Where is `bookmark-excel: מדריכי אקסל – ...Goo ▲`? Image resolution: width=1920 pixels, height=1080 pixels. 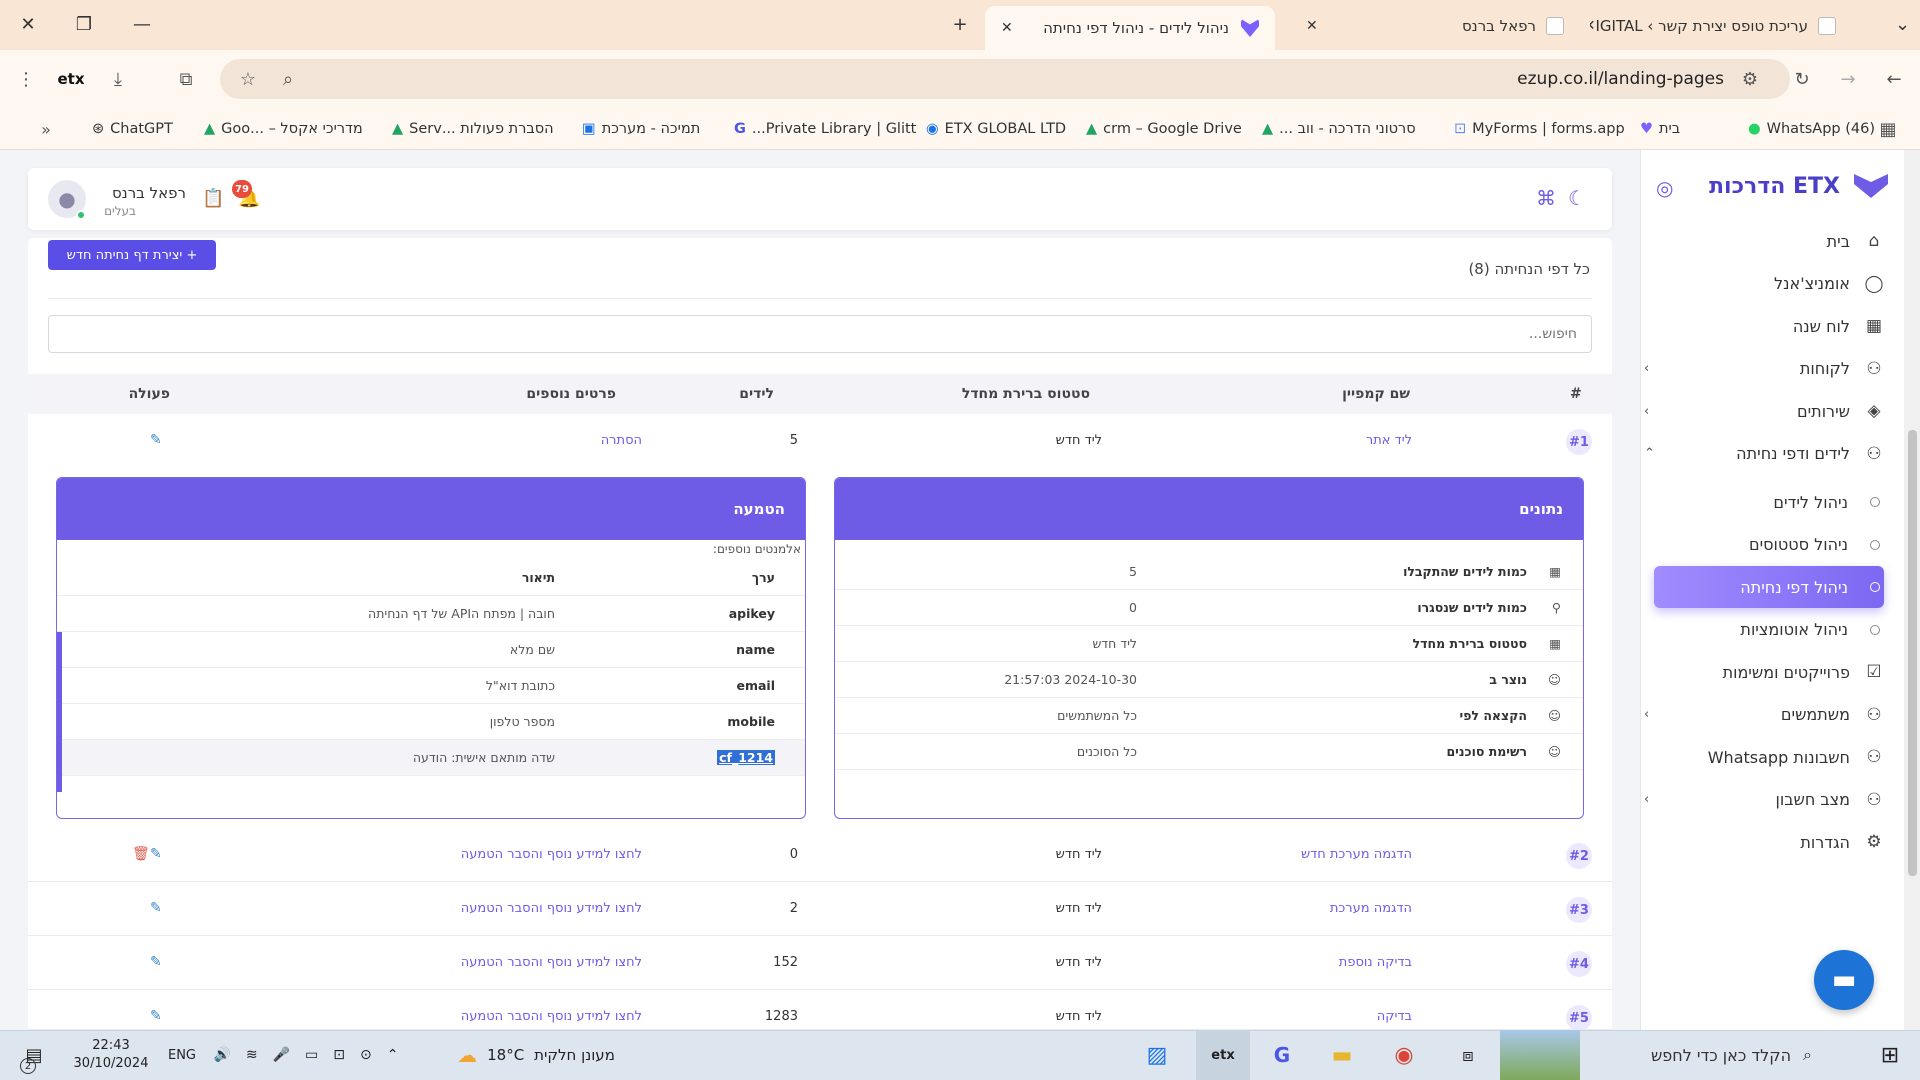
bookmark-excel: מדריכי אקסל – ...Goo ▲ is located at coordinates (283, 129).